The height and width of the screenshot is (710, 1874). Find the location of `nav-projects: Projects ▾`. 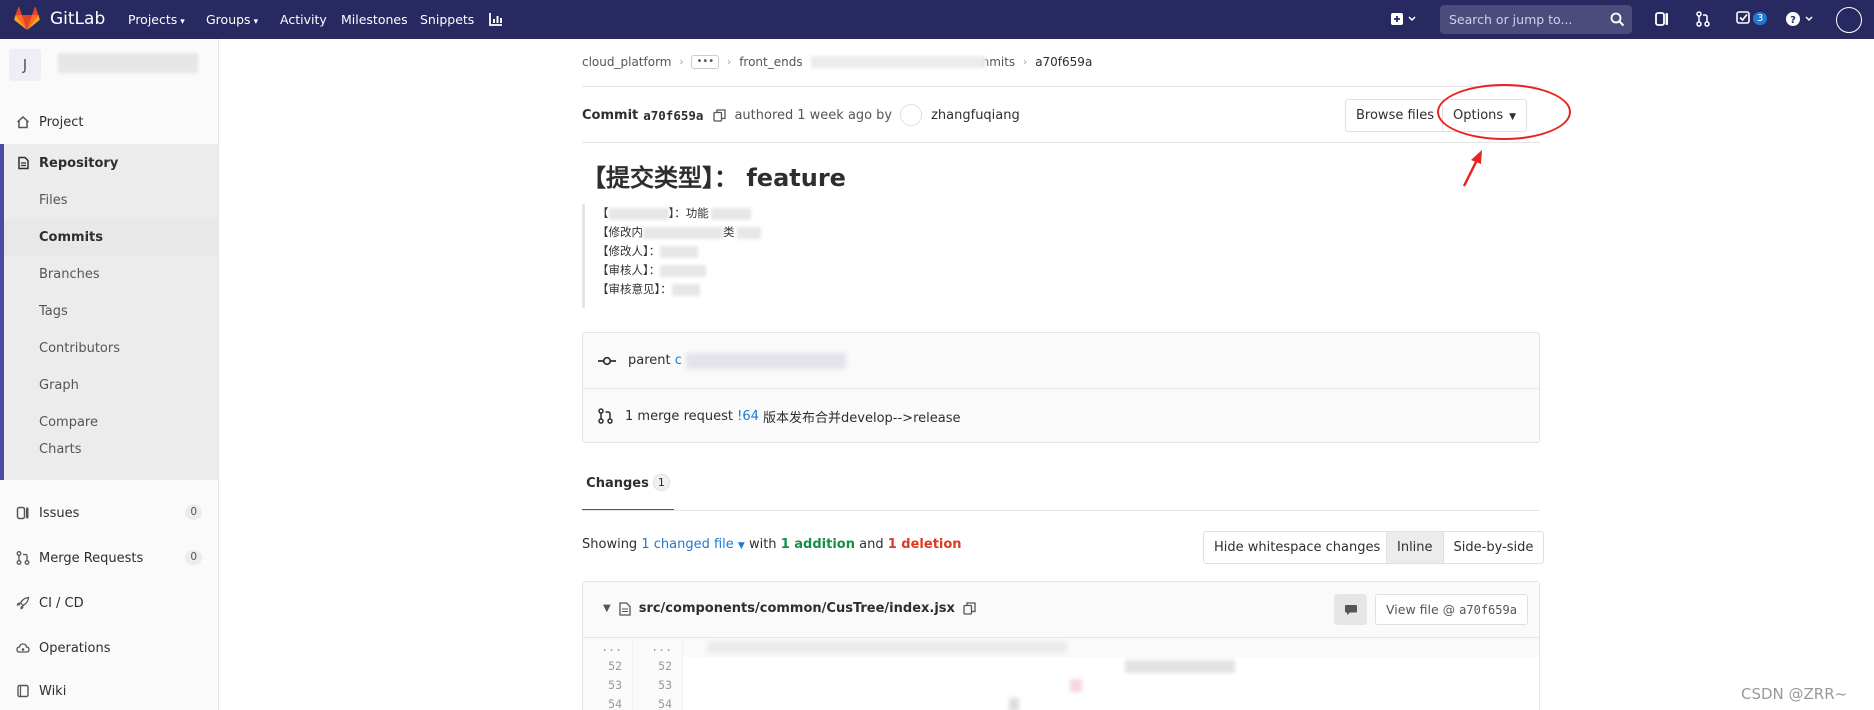

nav-projects: Projects ▾ is located at coordinates (156, 19).